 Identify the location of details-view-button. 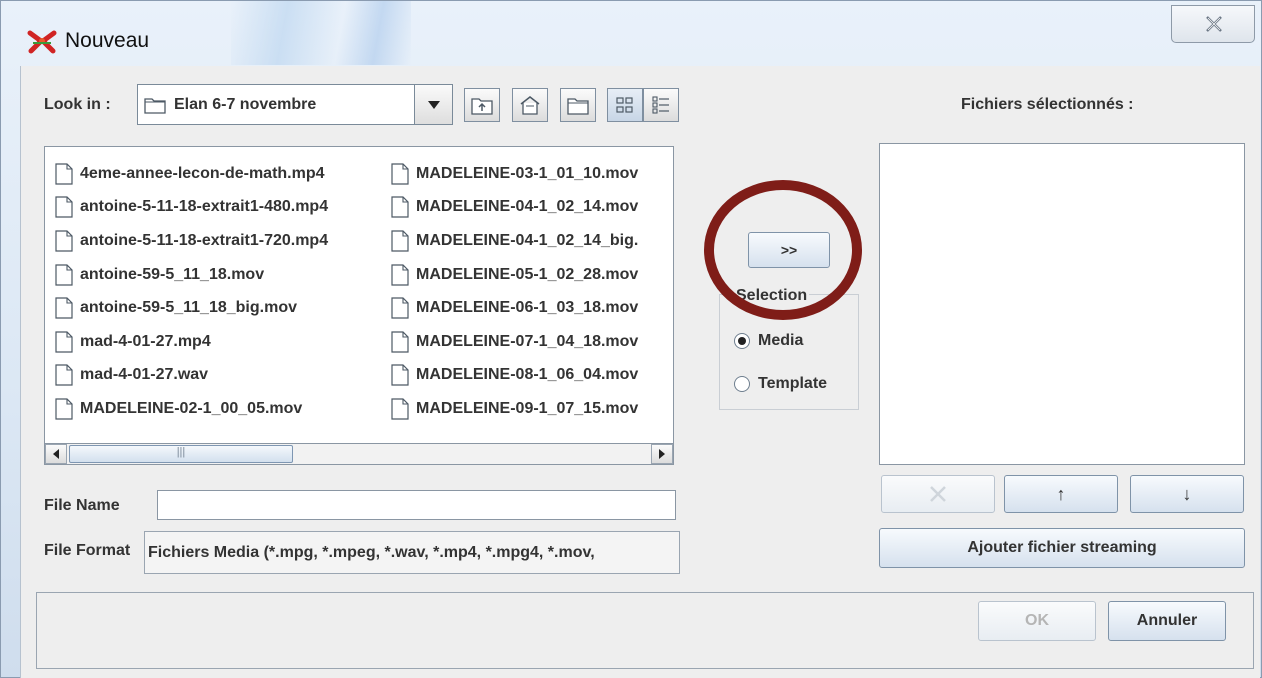
(661, 105).